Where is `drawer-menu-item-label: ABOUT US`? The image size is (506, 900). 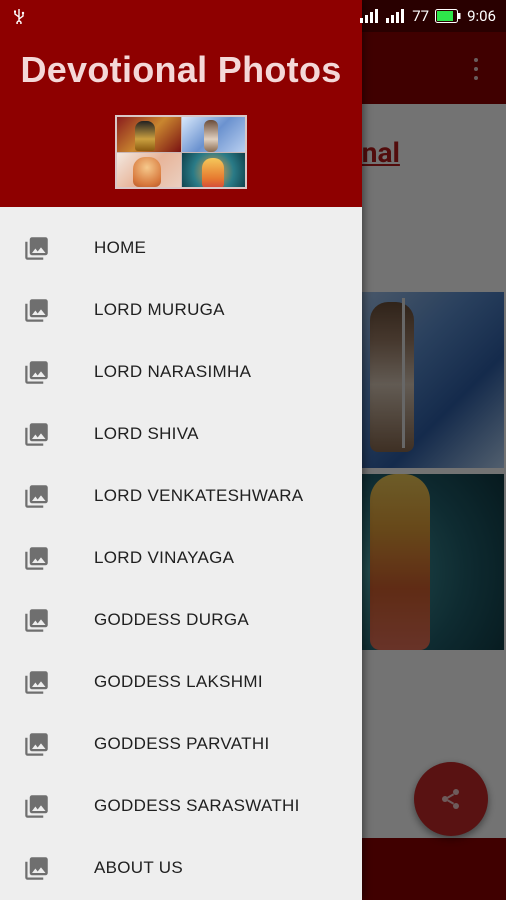
drawer-menu-item-label: ABOUT US is located at coordinates (138, 867).